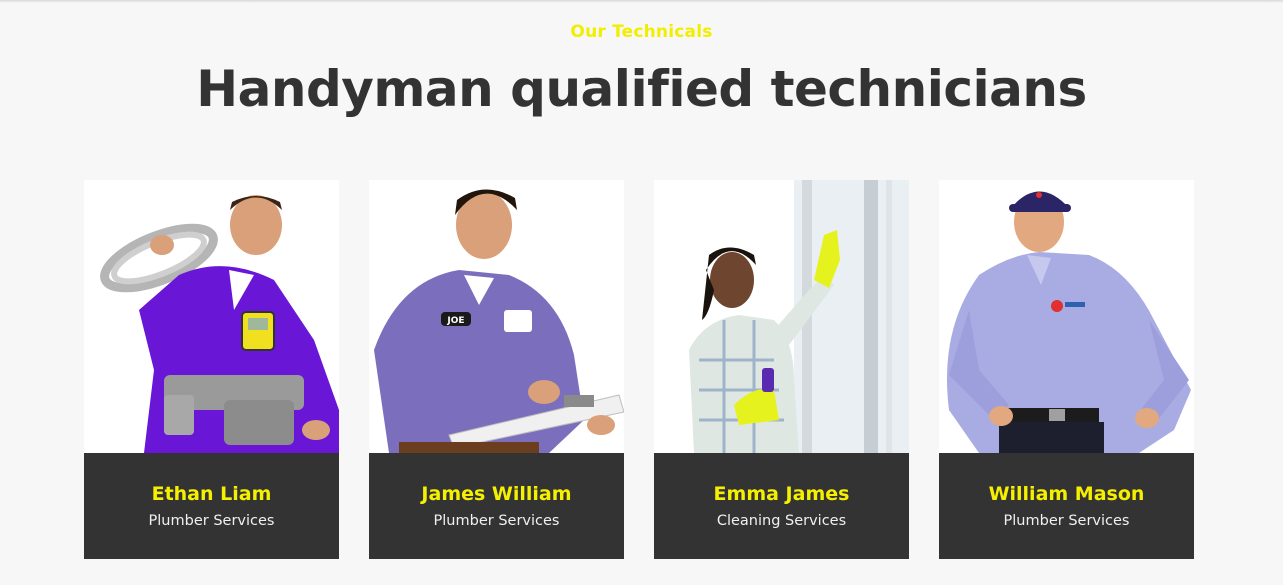 The height and width of the screenshot is (585, 1283). I want to click on technician-card-james-william: JOE James William Plumber Services, so click(496, 369).